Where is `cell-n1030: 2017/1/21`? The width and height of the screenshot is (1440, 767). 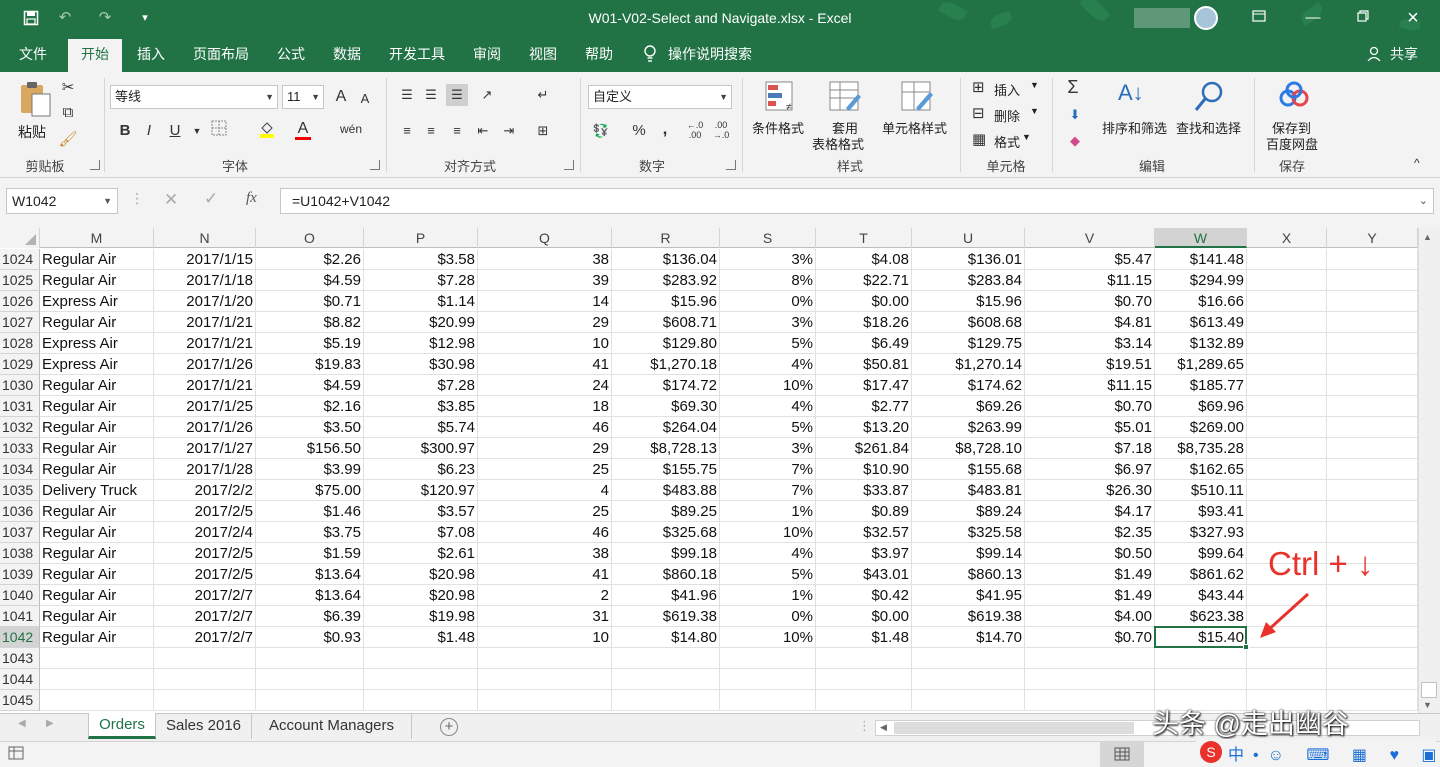
cell-n1030: 2017/1/21 is located at coordinates (205, 385).